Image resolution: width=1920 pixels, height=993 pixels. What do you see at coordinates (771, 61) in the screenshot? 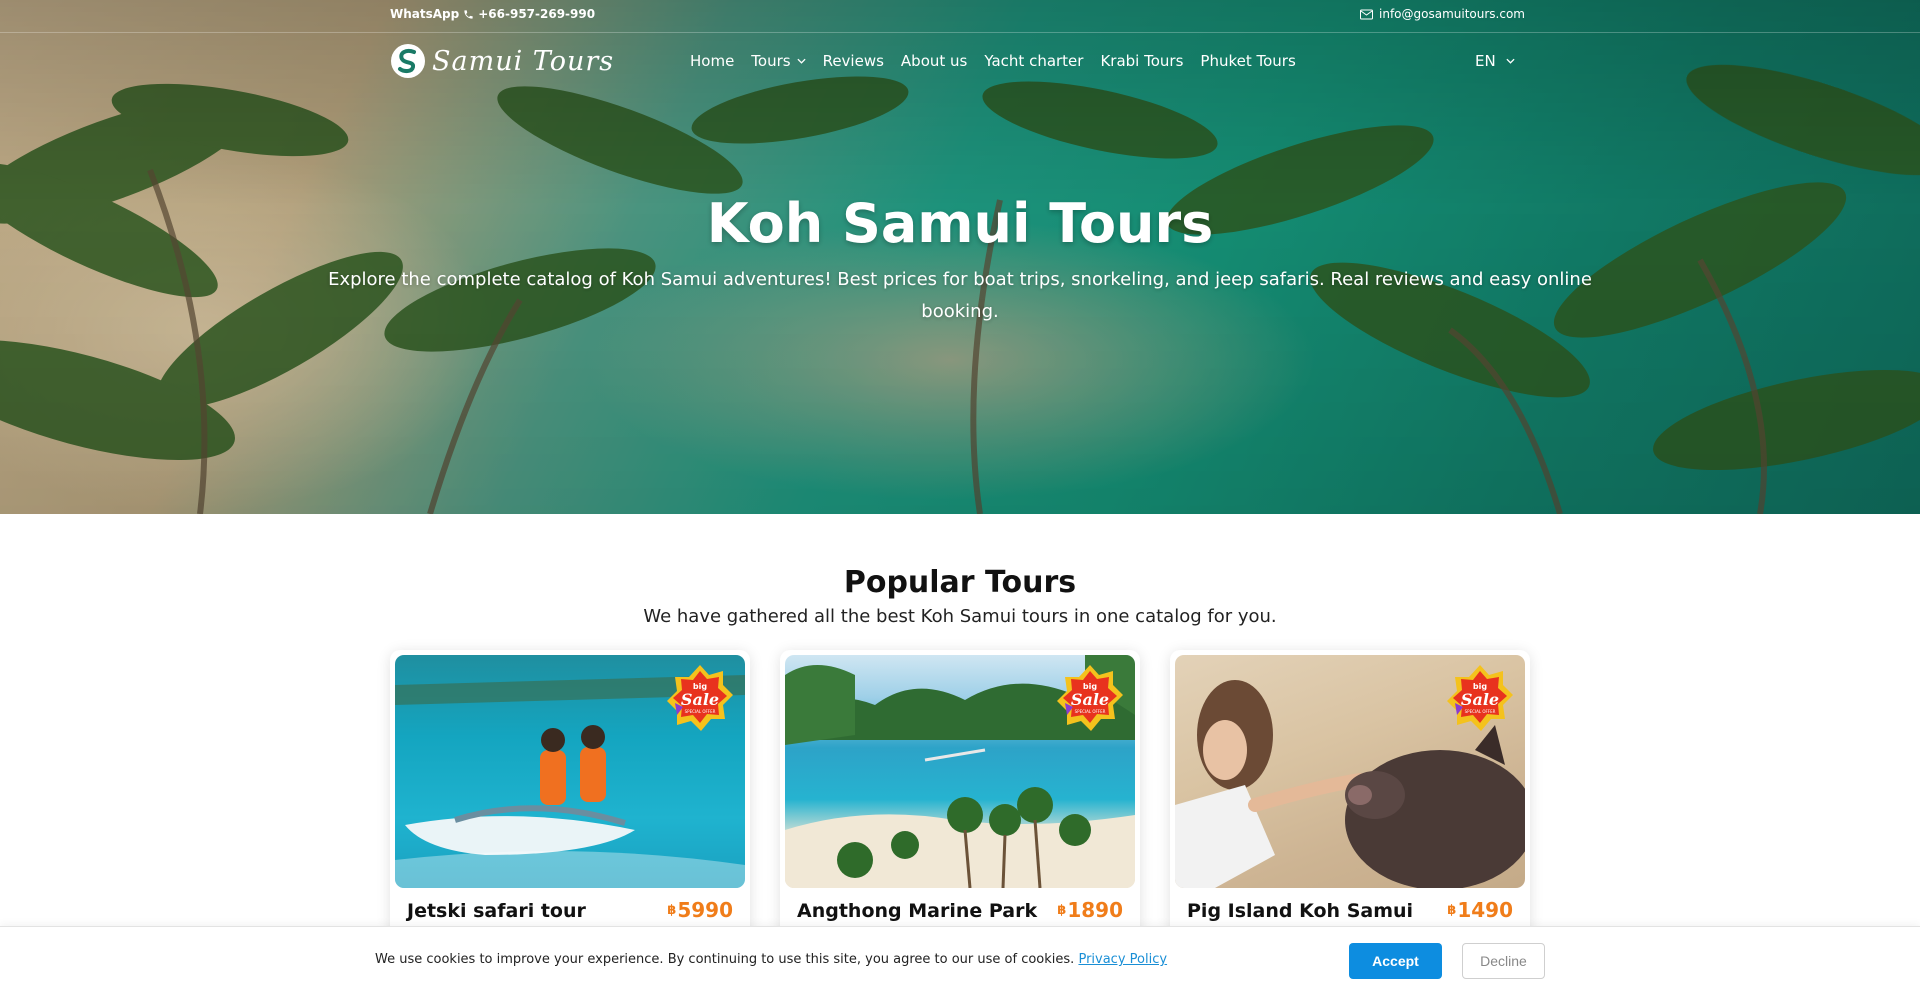
I see `nav-tours-label: Tours` at bounding box center [771, 61].